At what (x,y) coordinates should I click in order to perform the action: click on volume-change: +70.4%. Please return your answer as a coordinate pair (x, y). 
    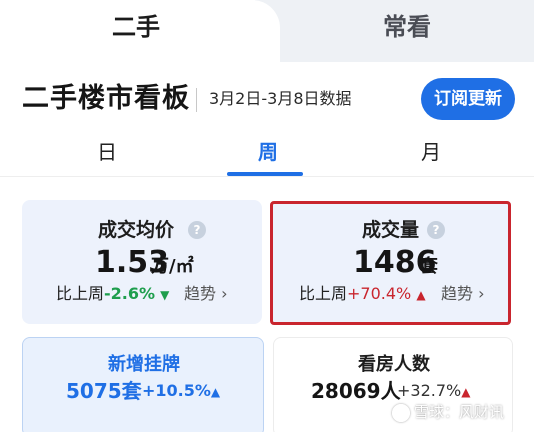
    Looking at the image, I should click on (379, 293).